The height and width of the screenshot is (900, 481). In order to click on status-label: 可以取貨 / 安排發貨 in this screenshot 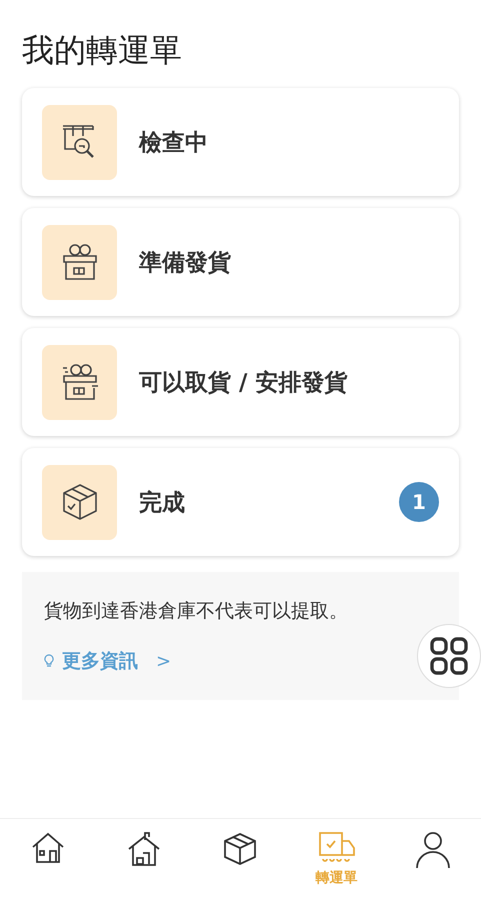, I will do `click(243, 383)`.